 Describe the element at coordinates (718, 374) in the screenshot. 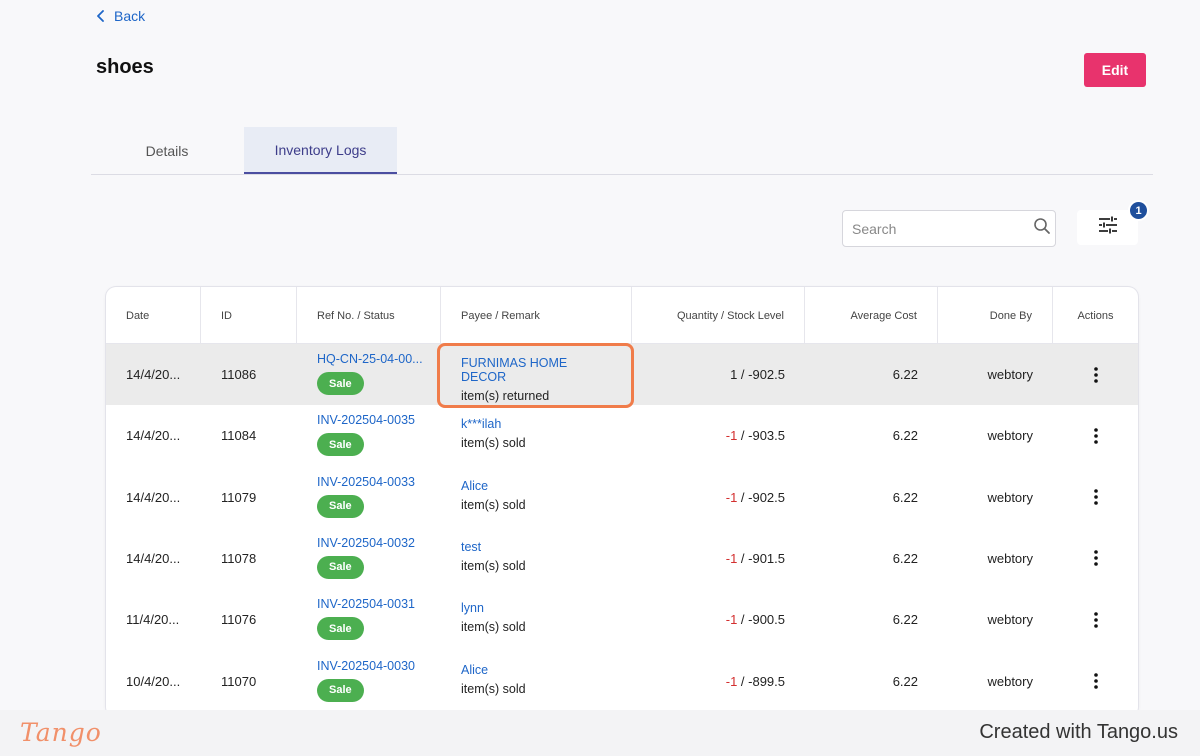

I see `cell-quantity-stock: 1 / -902.5` at that location.